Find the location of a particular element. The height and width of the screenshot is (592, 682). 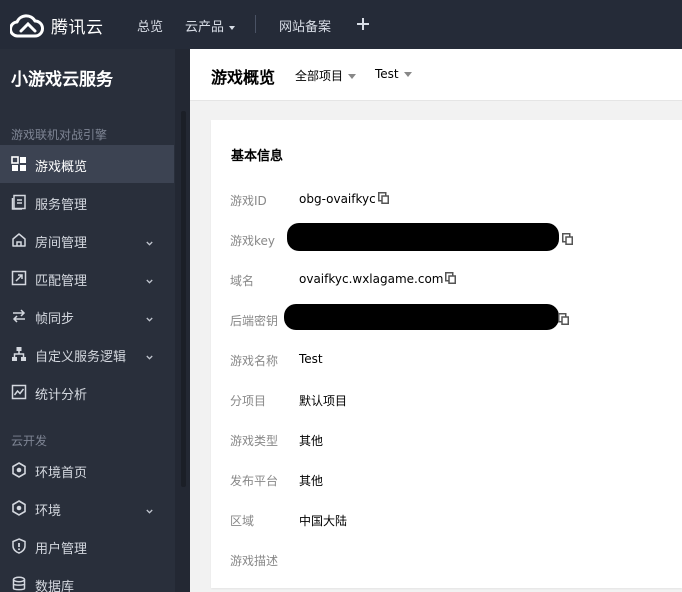

field-label: 域名 is located at coordinates (242, 281).